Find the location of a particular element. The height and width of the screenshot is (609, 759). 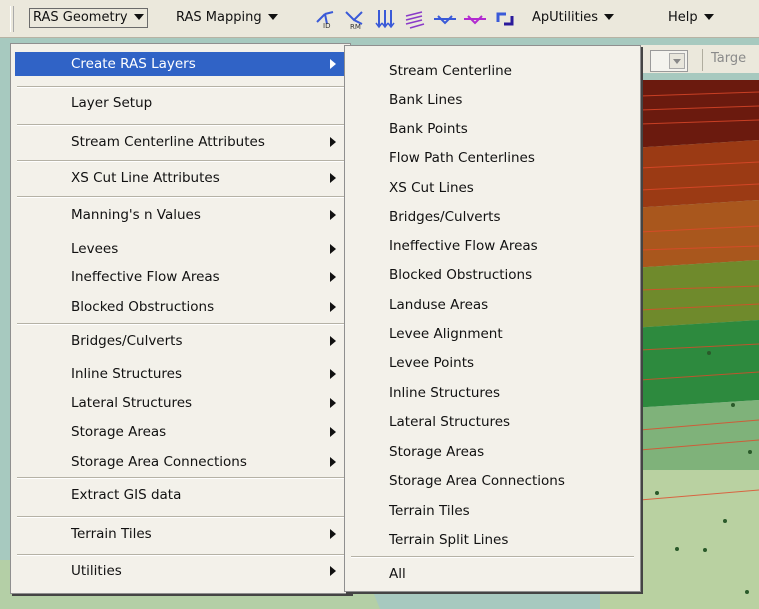

layer-combo is located at coordinates (669, 61).